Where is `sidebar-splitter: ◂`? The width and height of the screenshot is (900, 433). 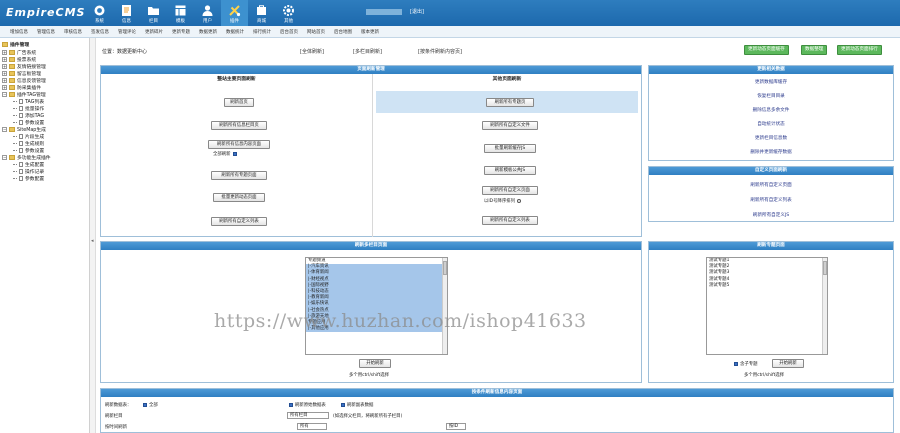
sidebar-splitter: ◂ is located at coordinates (93, 235).